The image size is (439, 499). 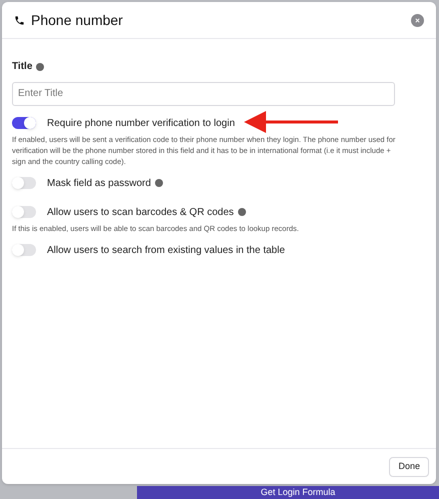 I want to click on done-button: Done, so click(x=409, y=466).